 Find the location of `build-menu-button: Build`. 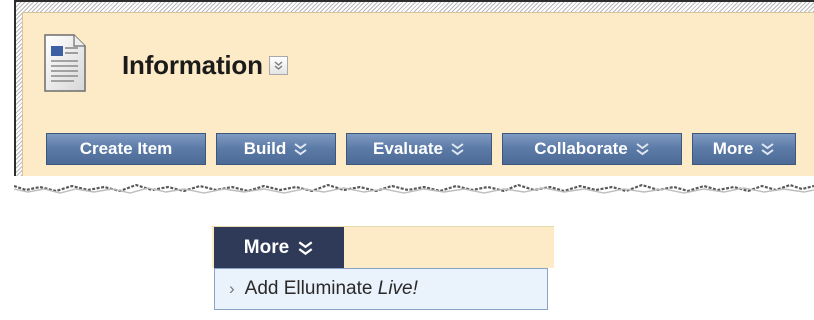

build-menu-button: Build is located at coordinates (276, 149).